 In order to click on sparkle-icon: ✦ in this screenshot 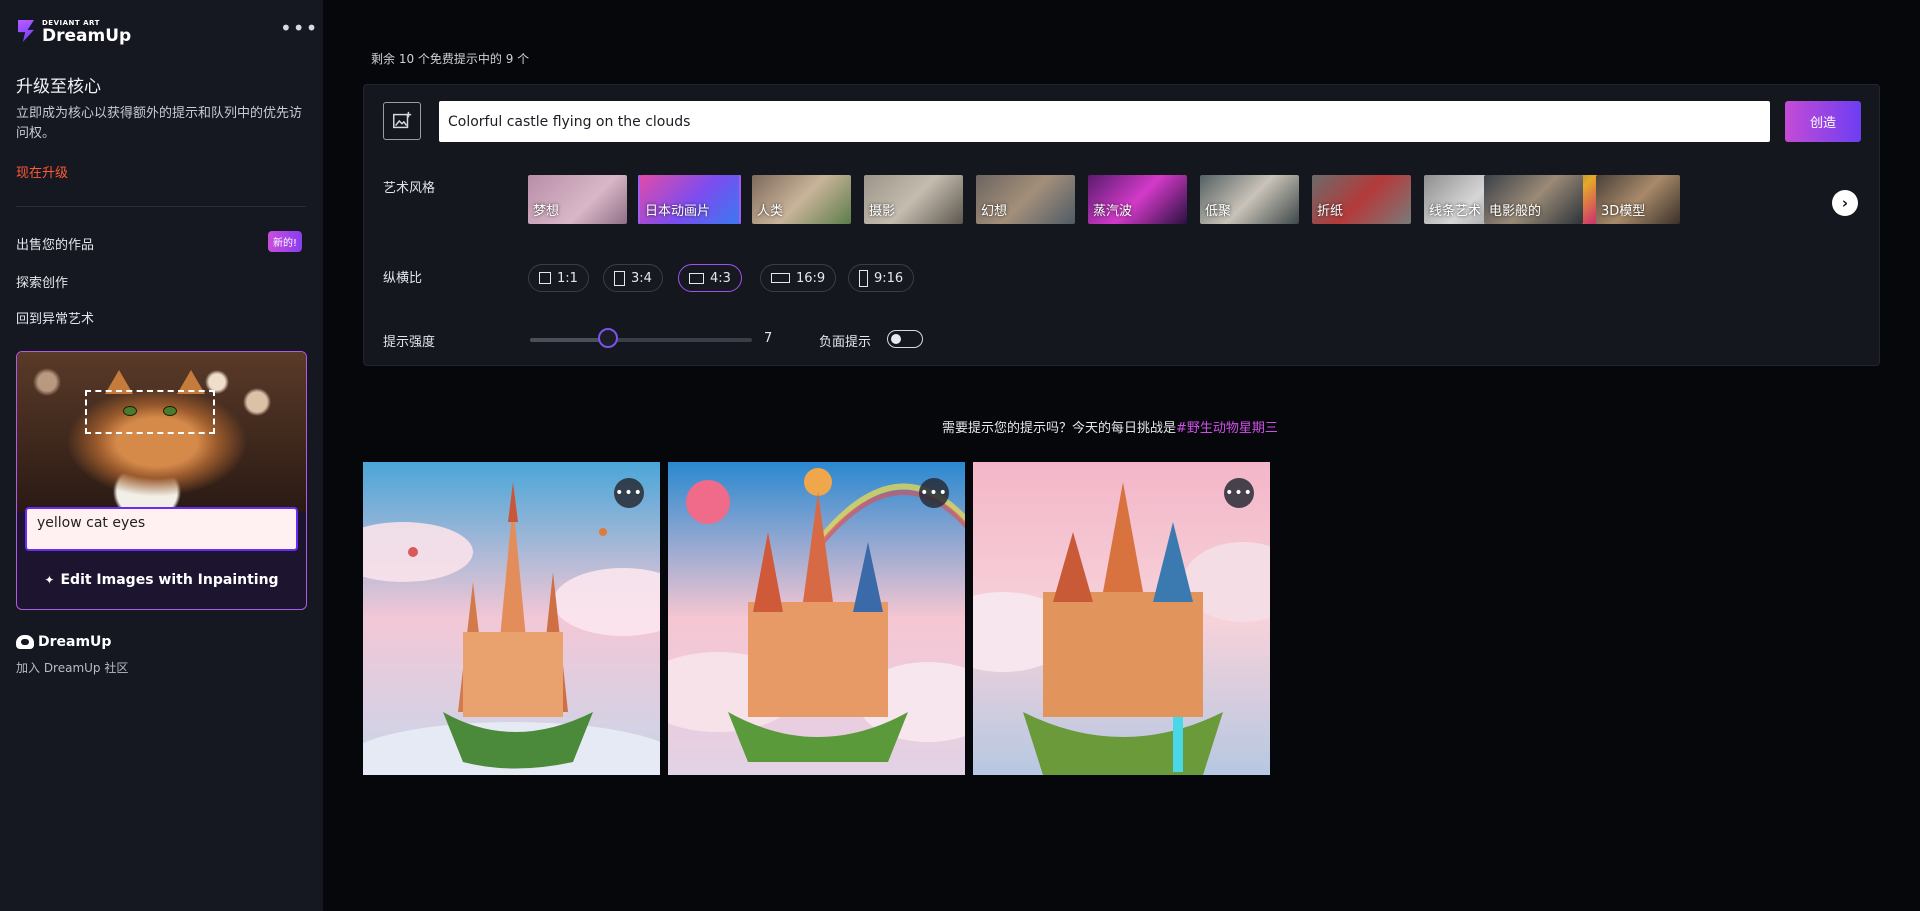, I will do `click(49, 580)`.